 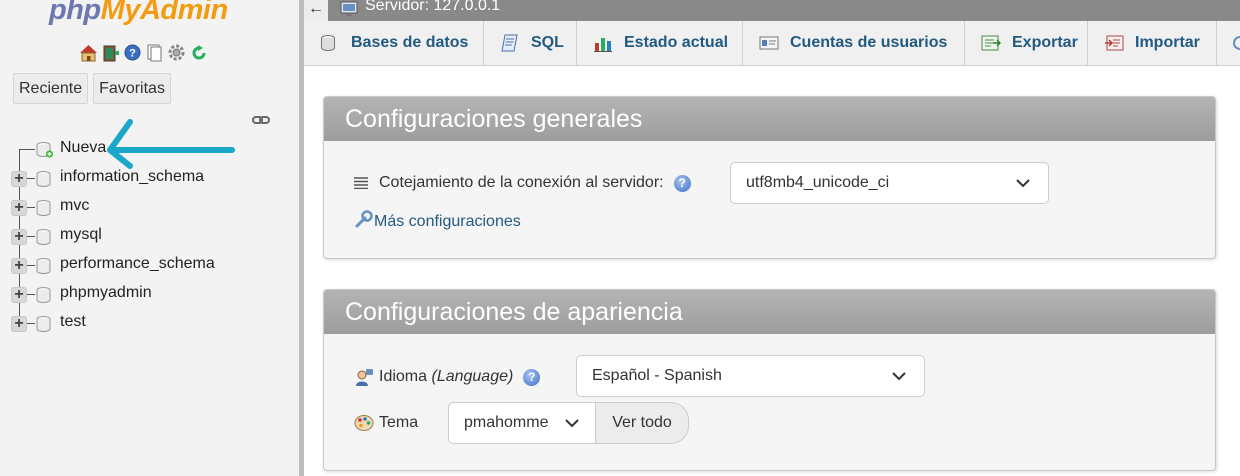 What do you see at coordinates (769, 119) in the screenshot?
I see `panel-title: Configuraciones generales` at bounding box center [769, 119].